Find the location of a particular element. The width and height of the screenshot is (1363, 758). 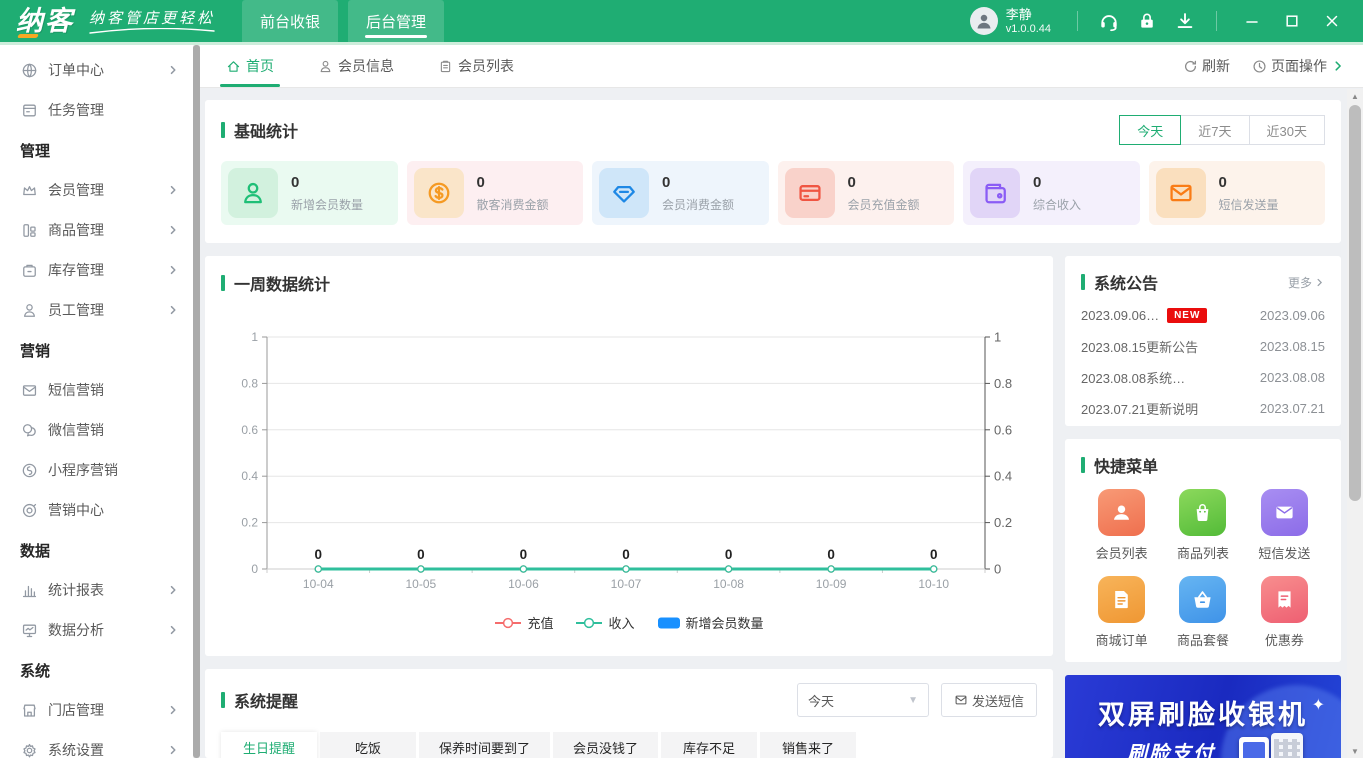

sidebar-scrollbar is located at coordinates (196, 401).